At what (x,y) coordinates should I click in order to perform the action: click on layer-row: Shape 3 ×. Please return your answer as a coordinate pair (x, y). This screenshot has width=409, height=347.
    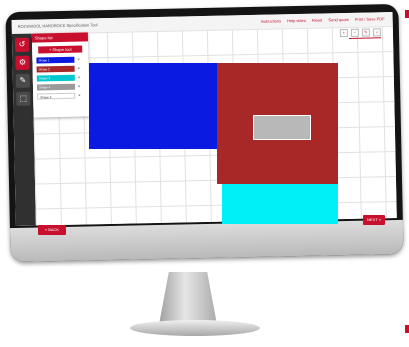
    Looking at the image, I should click on (60, 77).